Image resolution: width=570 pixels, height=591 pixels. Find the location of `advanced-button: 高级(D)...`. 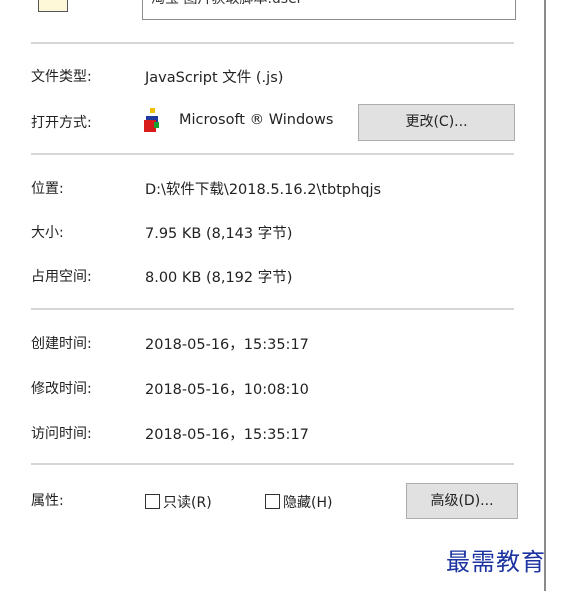

advanced-button: 高级(D)... is located at coordinates (462, 501).